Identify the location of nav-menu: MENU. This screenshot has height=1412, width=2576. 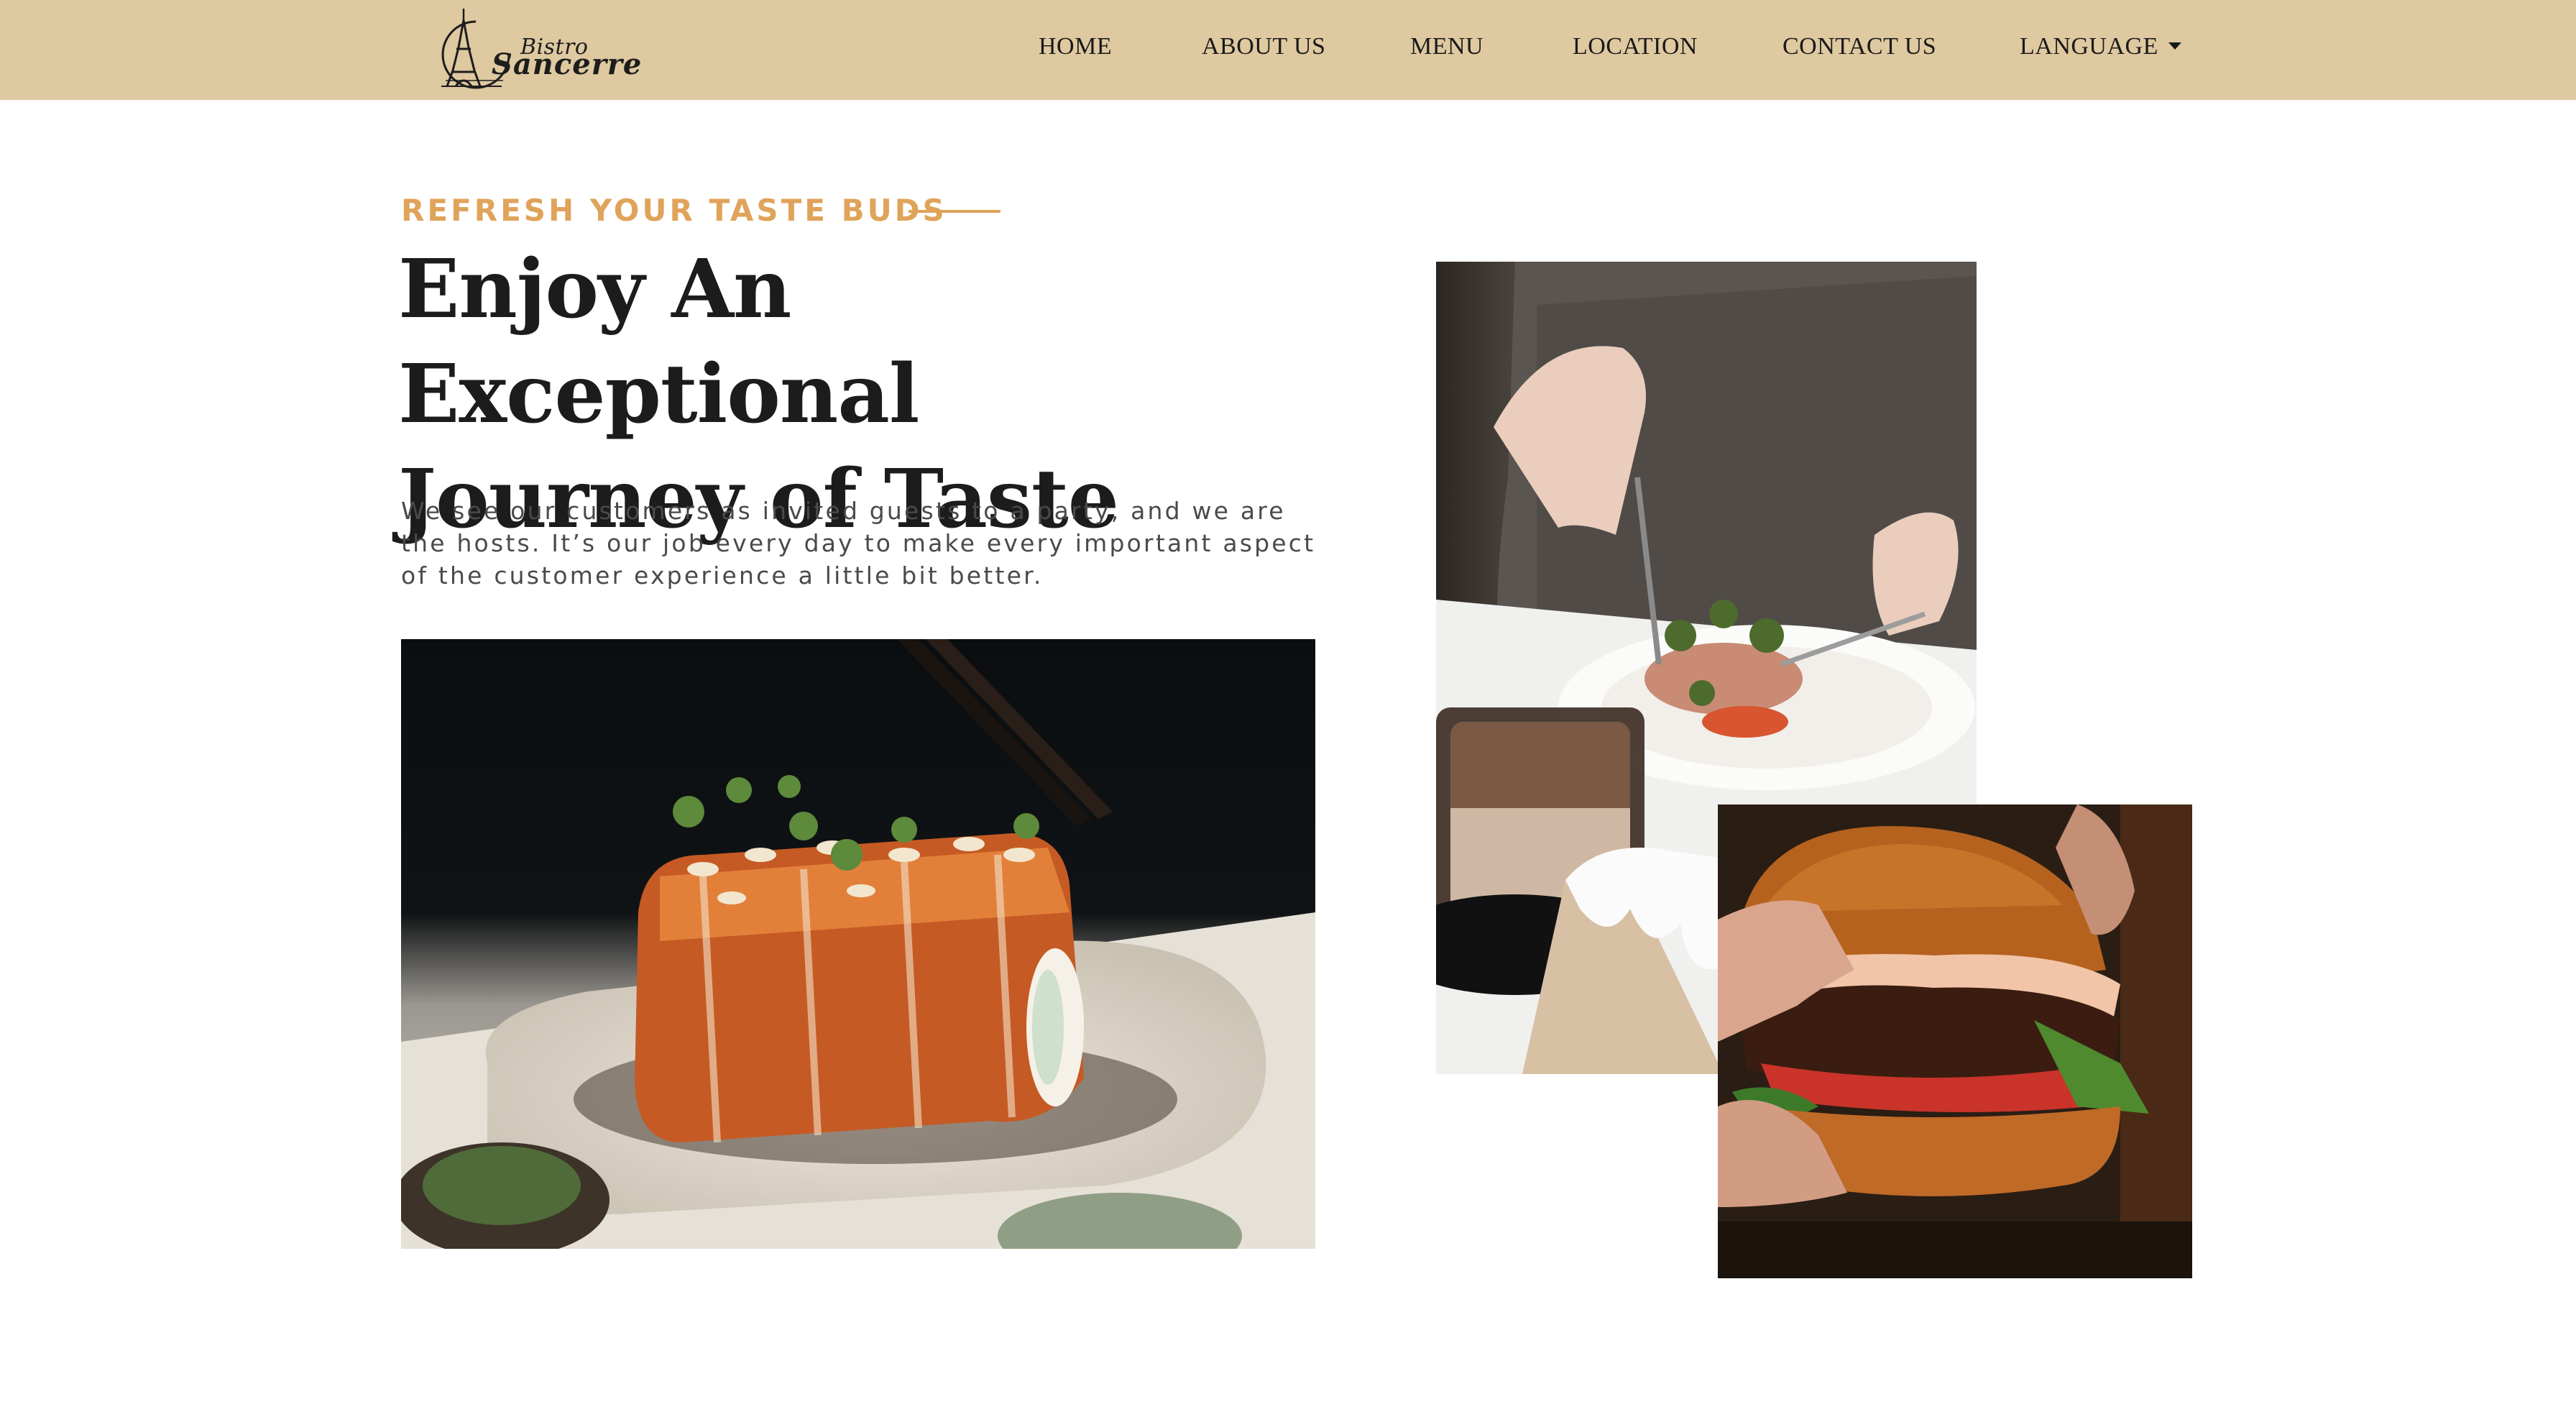
(1447, 46).